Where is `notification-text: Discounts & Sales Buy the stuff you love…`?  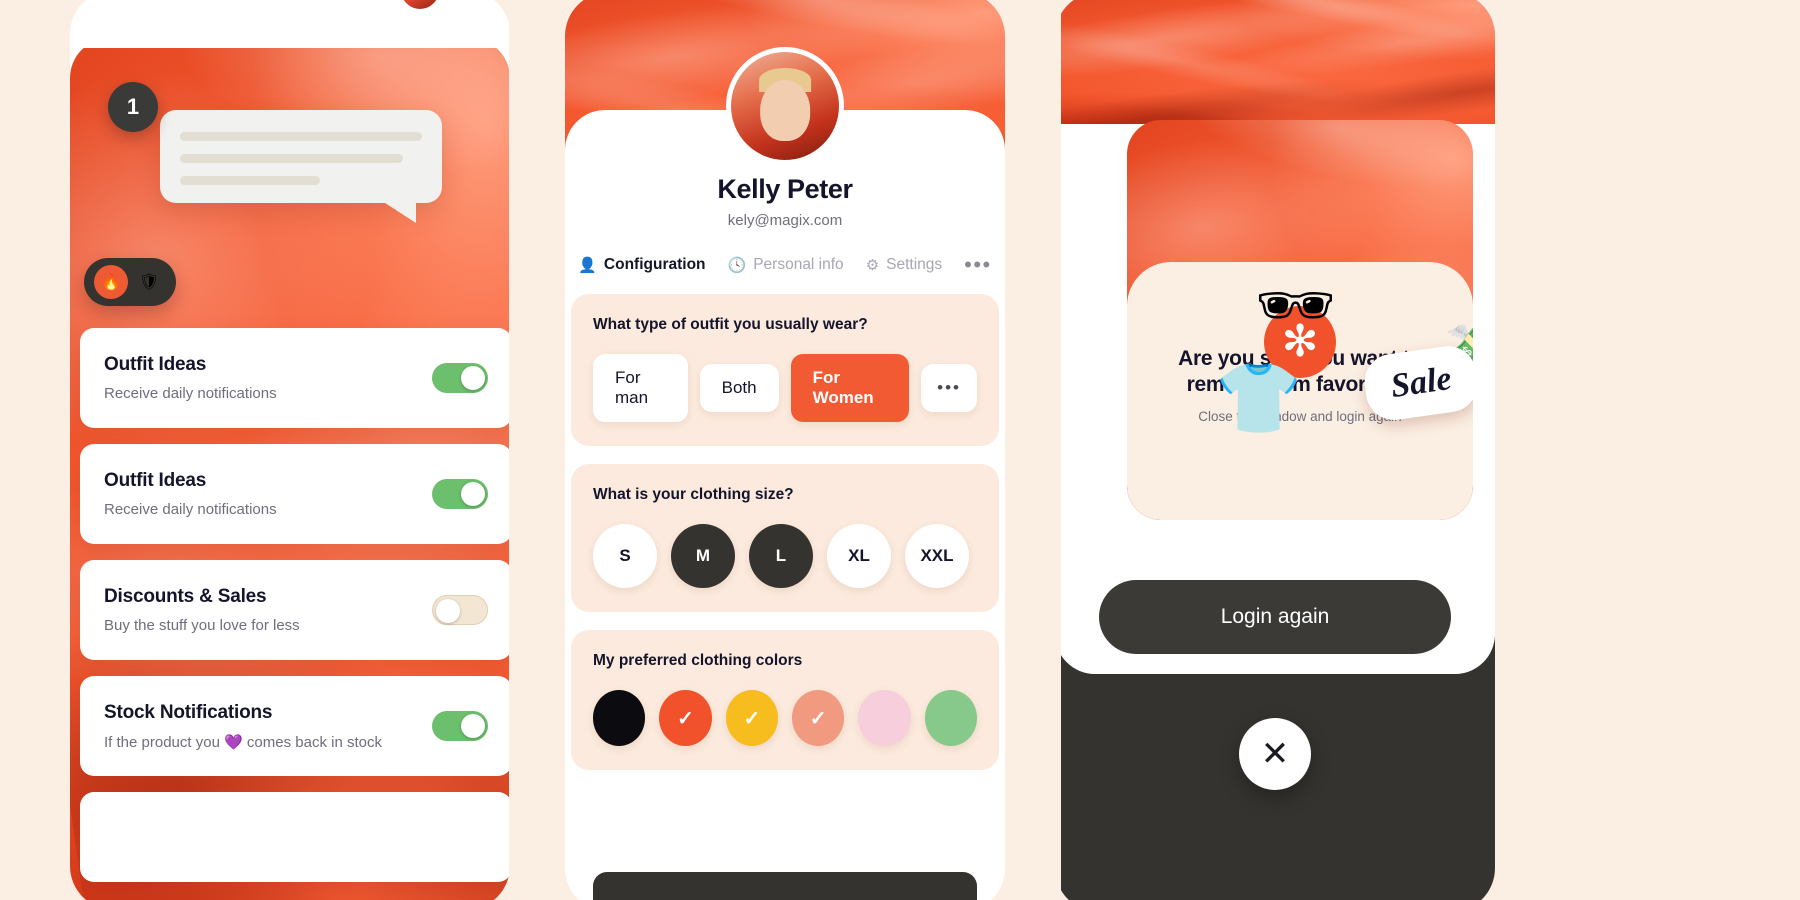 notification-text: Discounts & Sales Buy the stuff you love… is located at coordinates (202, 610).